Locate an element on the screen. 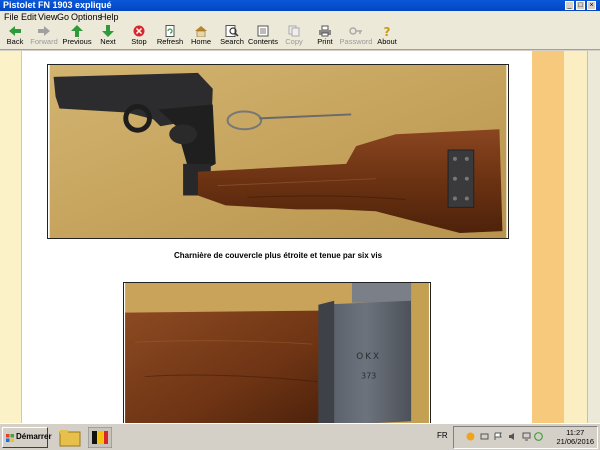 The width and height of the screenshot is (600, 450). about-button: ? About is located at coordinates (387, 37).